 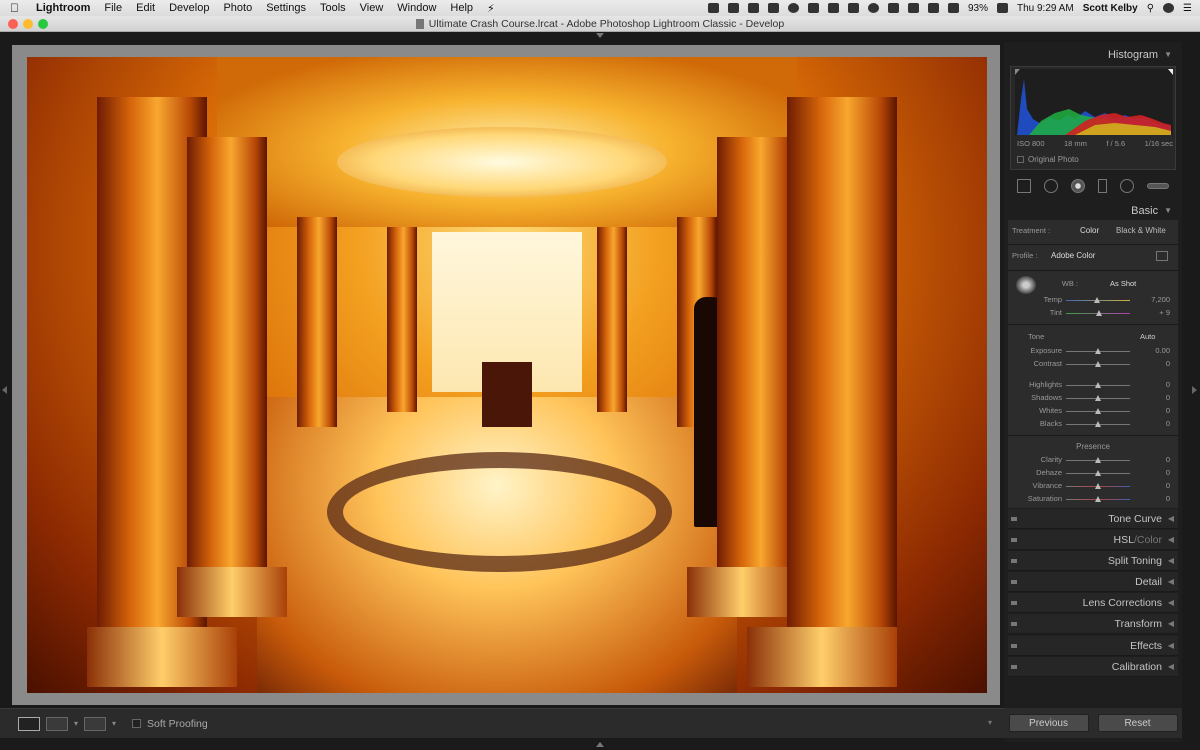 I want to click on spotlight-icon: ⚲, so click(x=1150, y=8).